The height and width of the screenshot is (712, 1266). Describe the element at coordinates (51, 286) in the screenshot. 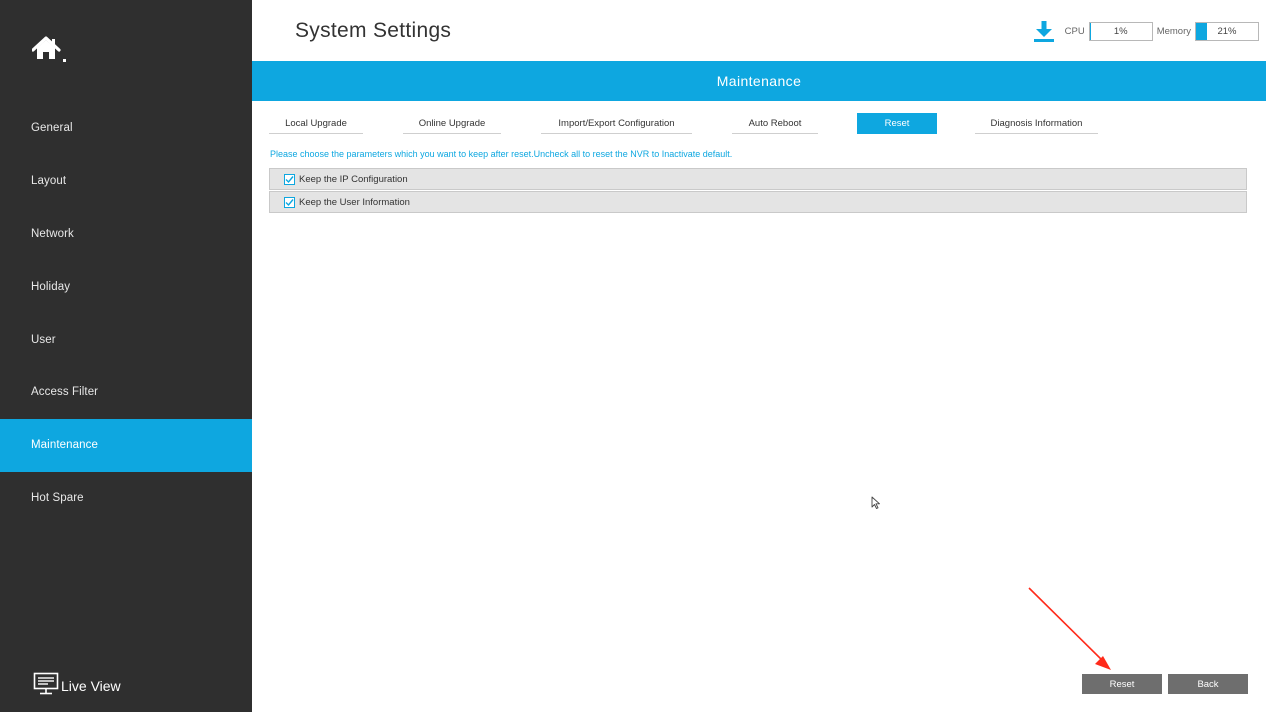

I see `sidebar-item-label: Holiday` at that location.